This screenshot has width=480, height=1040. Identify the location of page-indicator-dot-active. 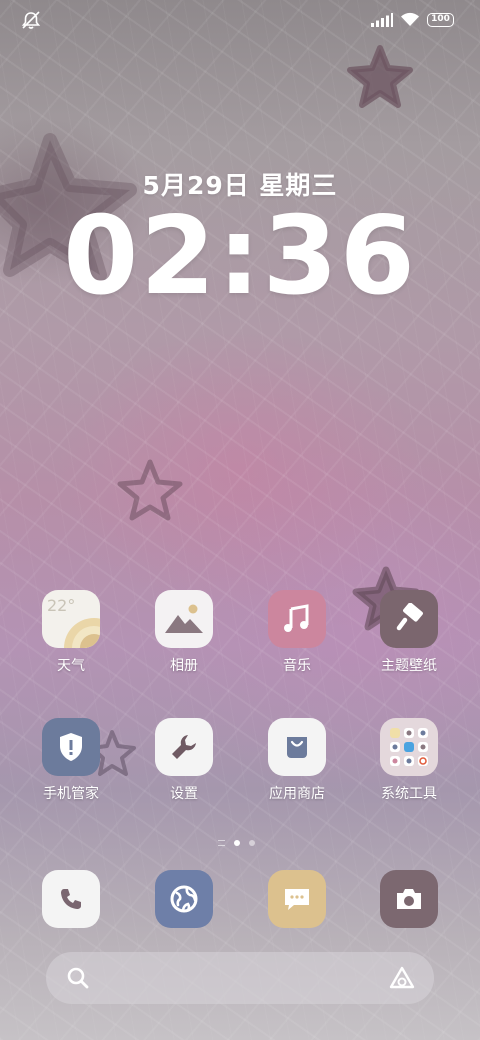
(237, 843).